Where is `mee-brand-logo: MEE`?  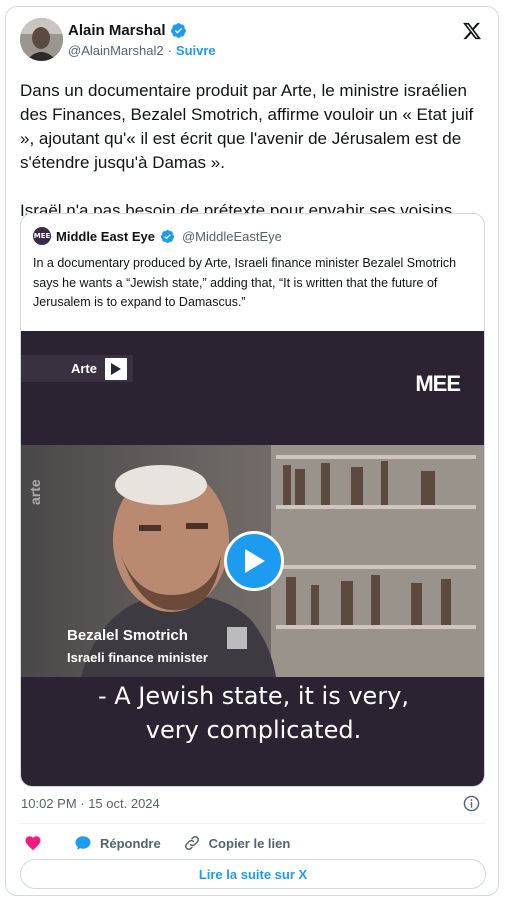 mee-brand-logo: MEE is located at coordinates (438, 383).